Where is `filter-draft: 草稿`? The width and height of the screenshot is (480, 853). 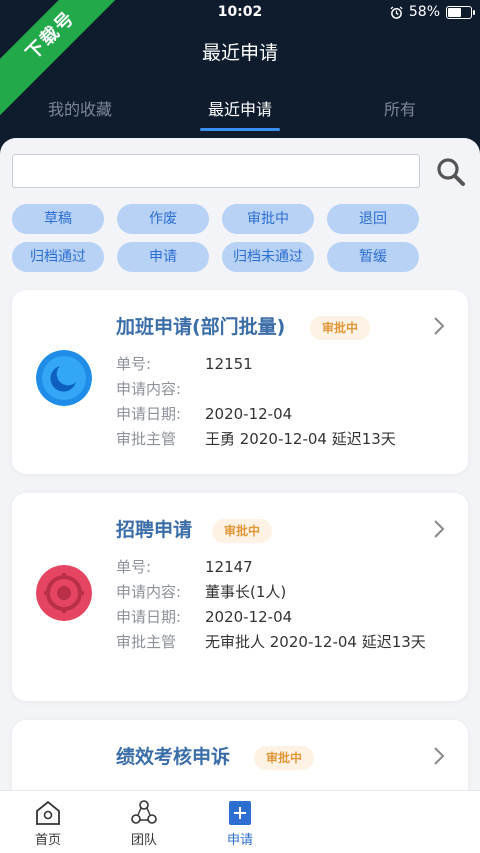 filter-draft: 草稿 is located at coordinates (58, 219).